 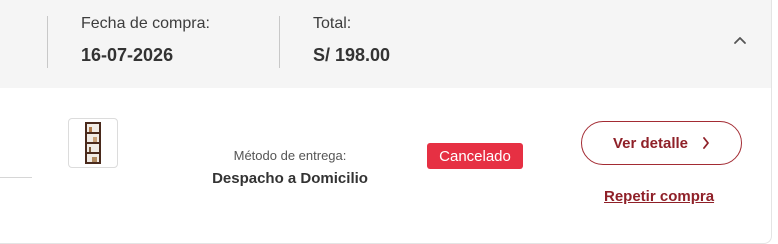 I want to click on purchase-date-label: Fecha de compra:, so click(x=145, y=23).